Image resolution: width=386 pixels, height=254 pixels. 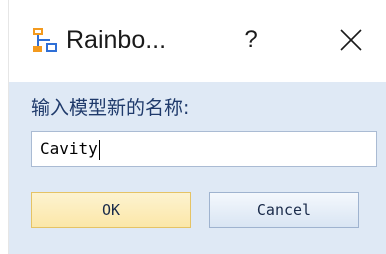 What do you see at coordinates (110, 108) in the screenshot?
I see `new-name-prompt-label: 输入模型新的名称:` at bounding box center [110, 108].